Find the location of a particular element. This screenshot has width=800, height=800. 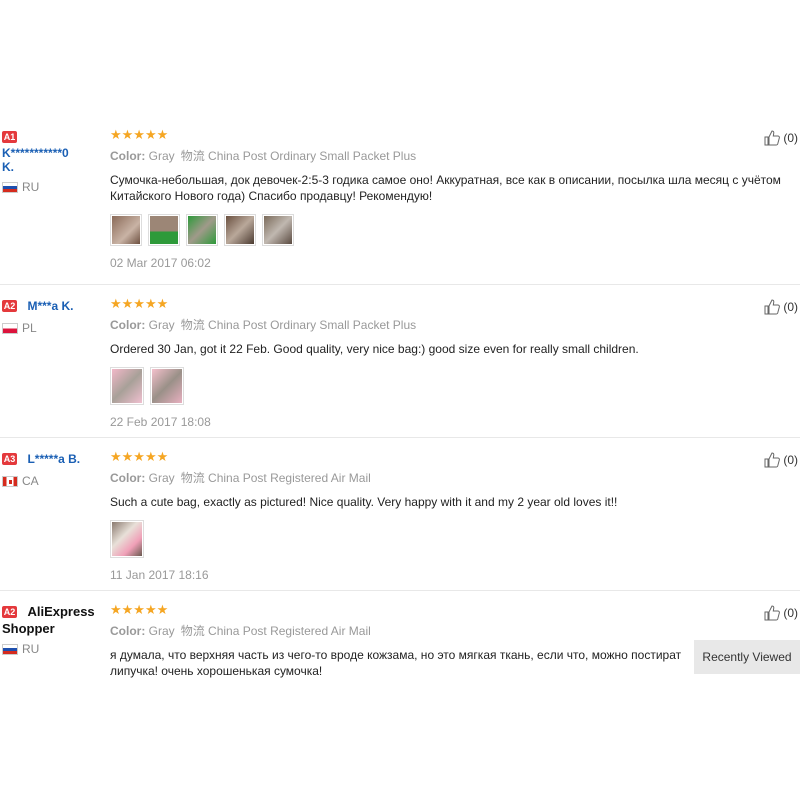

reviewer-country: PL is located at coordinates (29, 328).